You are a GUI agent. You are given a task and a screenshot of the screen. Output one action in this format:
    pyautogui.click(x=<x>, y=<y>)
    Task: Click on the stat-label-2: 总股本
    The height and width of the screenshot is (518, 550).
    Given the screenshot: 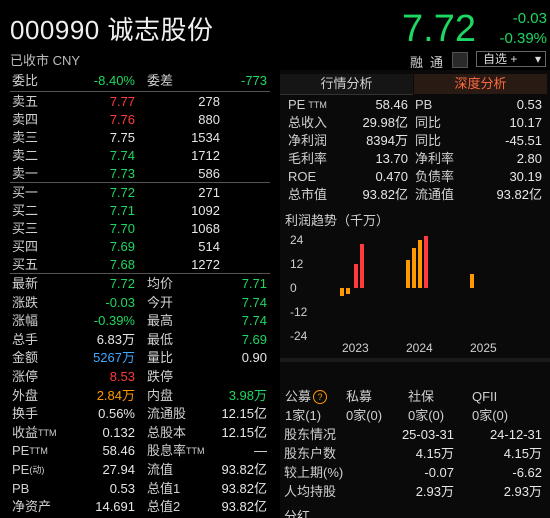 What is the action you would take?
    pyautogui.click(x=166, y=433)
    